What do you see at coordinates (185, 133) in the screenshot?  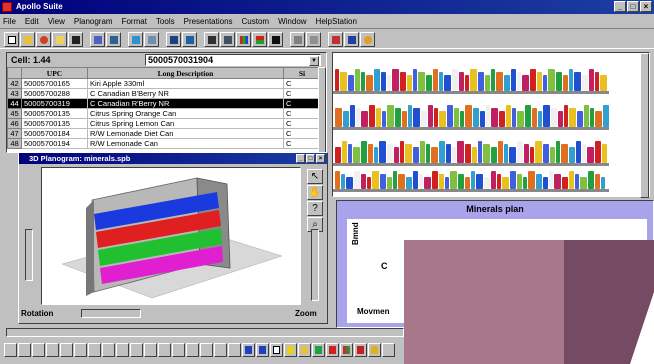 I see `description-cell: R/W Lemonade Diet Can` at bounding box center [185, 133].